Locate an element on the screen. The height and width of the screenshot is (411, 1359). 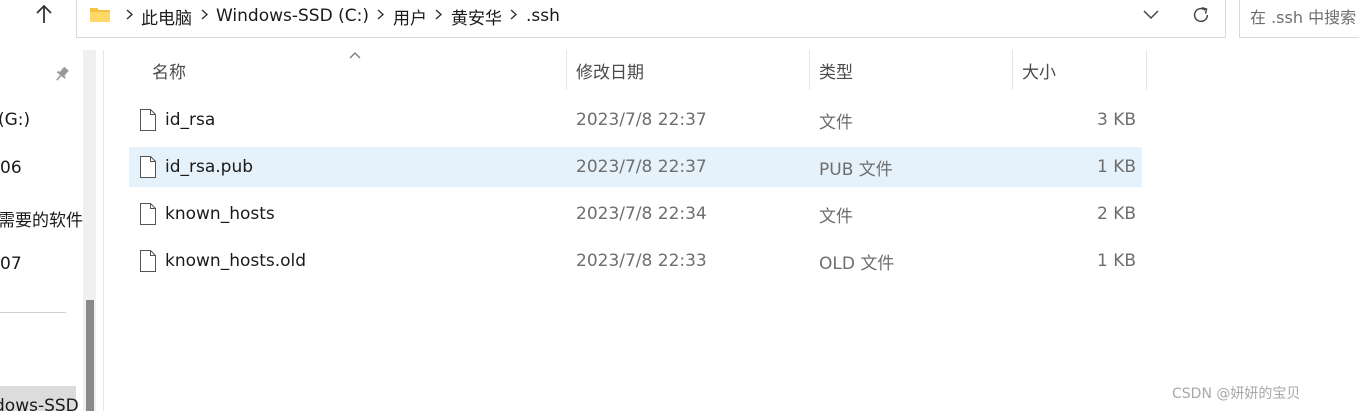
file-size: 3 KB is located at coordinates (1116, 120).